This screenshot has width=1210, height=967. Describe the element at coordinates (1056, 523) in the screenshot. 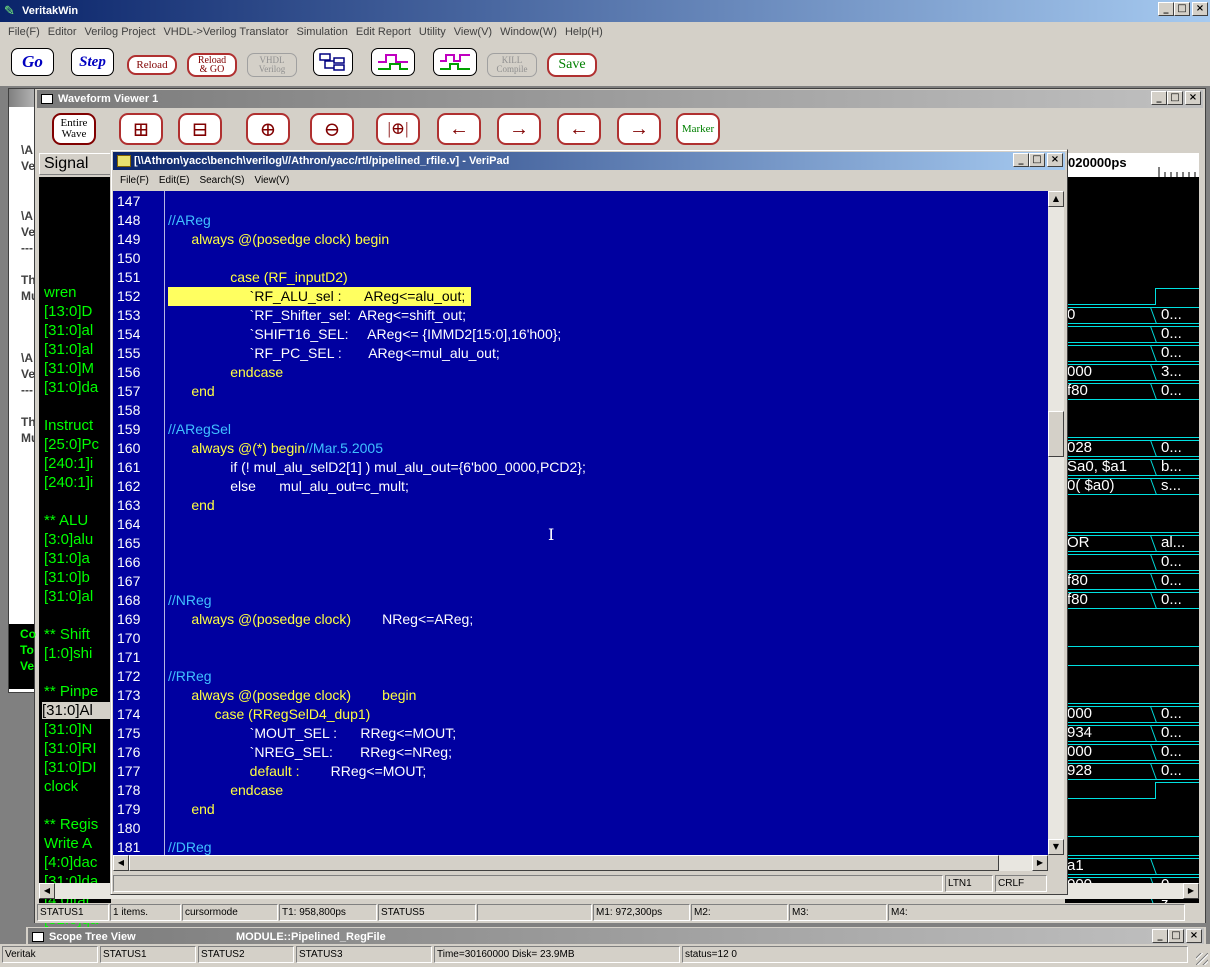

I see `veripad-vscrollbar: ▲ ▼` at that location.